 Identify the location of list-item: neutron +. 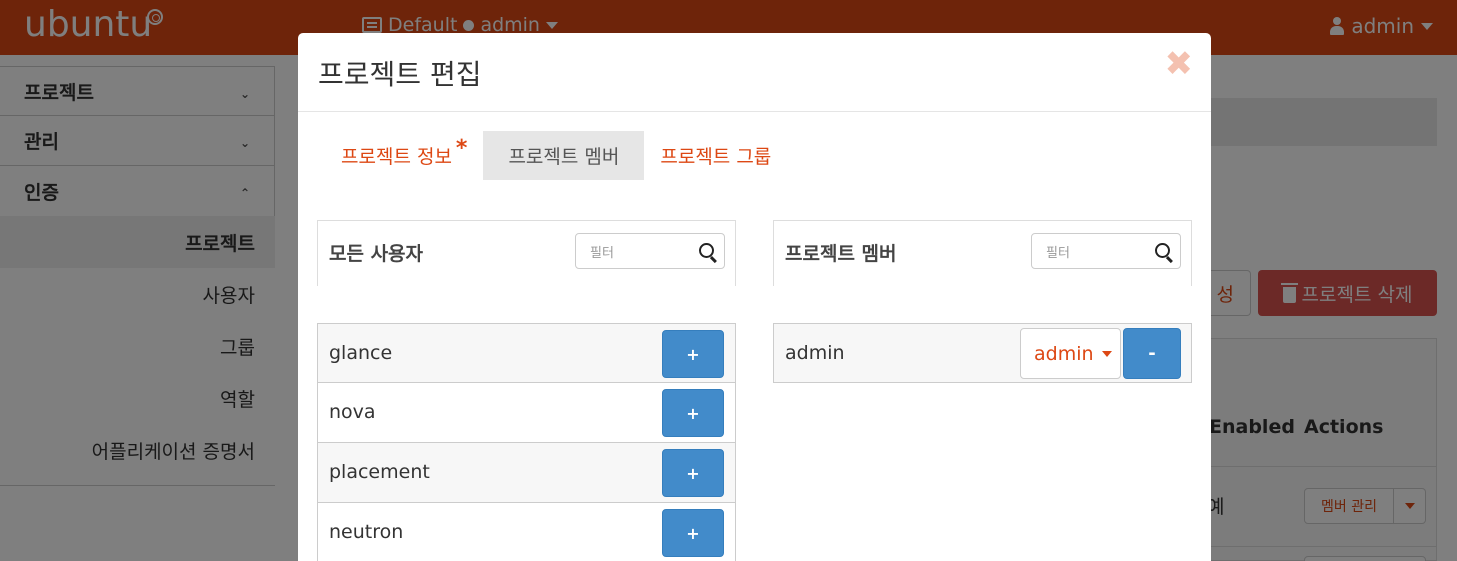
(526, 532).